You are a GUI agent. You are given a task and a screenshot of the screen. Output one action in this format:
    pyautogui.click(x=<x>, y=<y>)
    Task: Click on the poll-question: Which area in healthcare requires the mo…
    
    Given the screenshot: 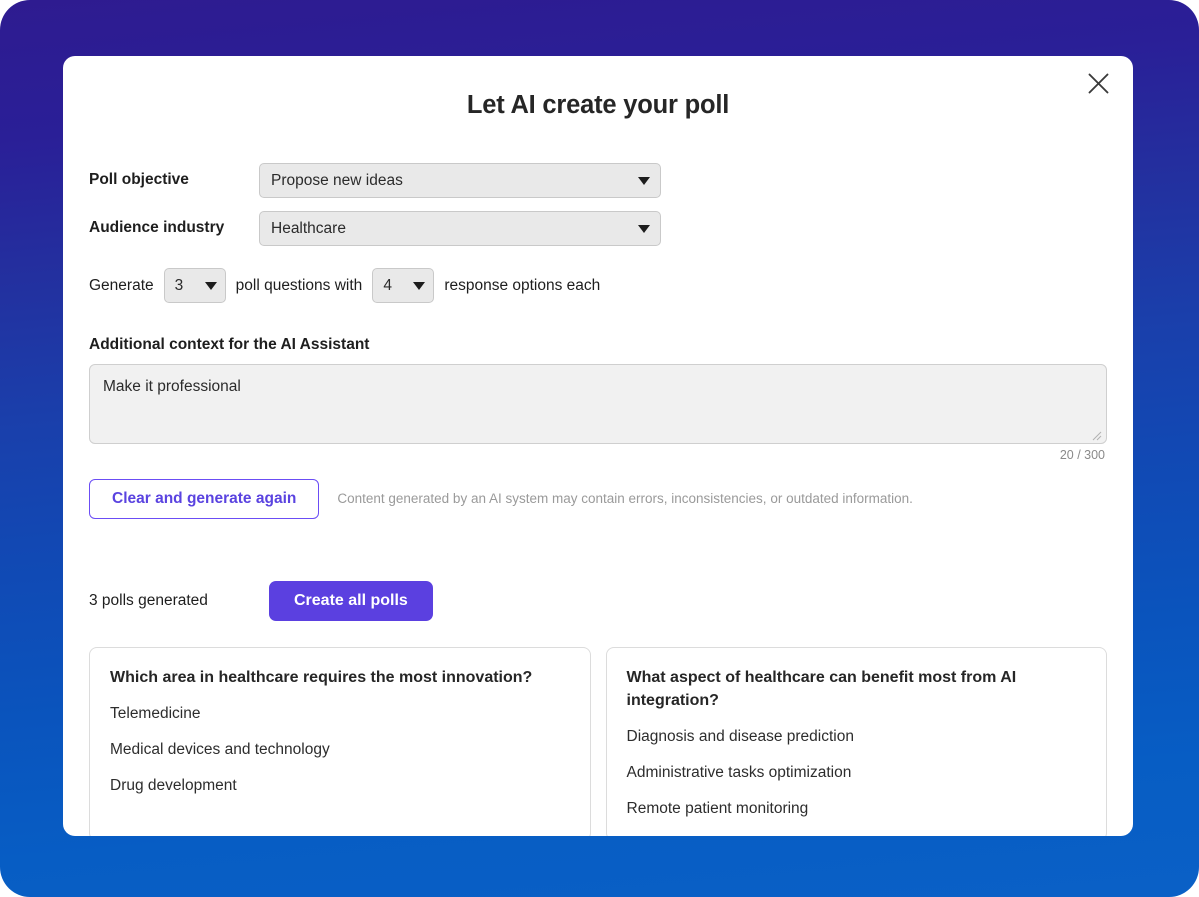 What is the action you would take?
    pyautogui.click(x=321, y=677)
    